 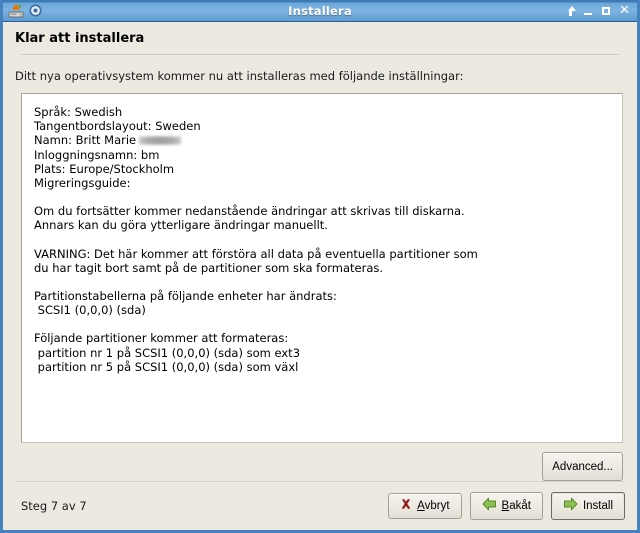 I want to click on cancel-x-icon, so click(x=406, y=506).